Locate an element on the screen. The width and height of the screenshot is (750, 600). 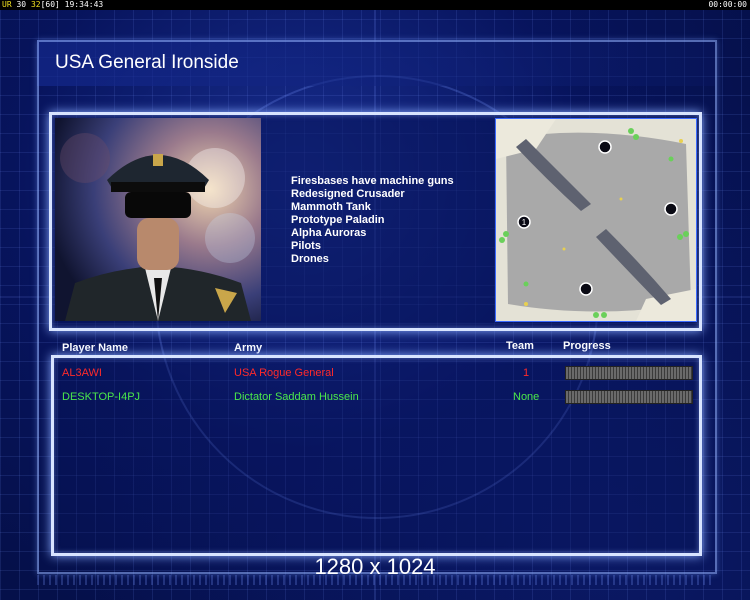
debug-hud-left: UR 30 32[60] 19:34:43 is located at coordinates (52, 5).